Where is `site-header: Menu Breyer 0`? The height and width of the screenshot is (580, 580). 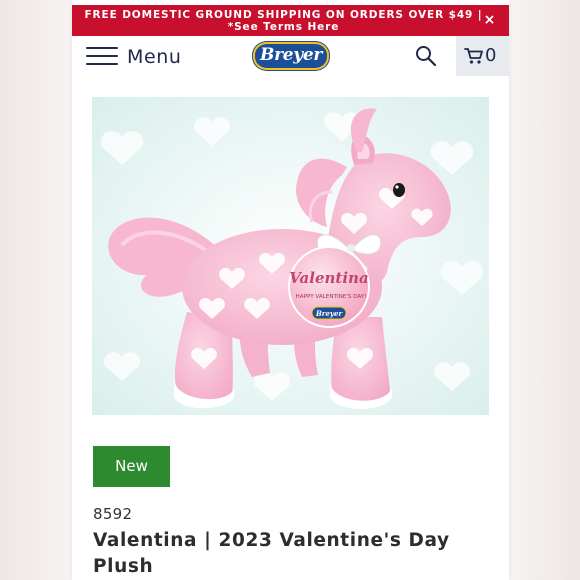 site-header: Menu Breyer 0 is located at coordinates (290, 56).